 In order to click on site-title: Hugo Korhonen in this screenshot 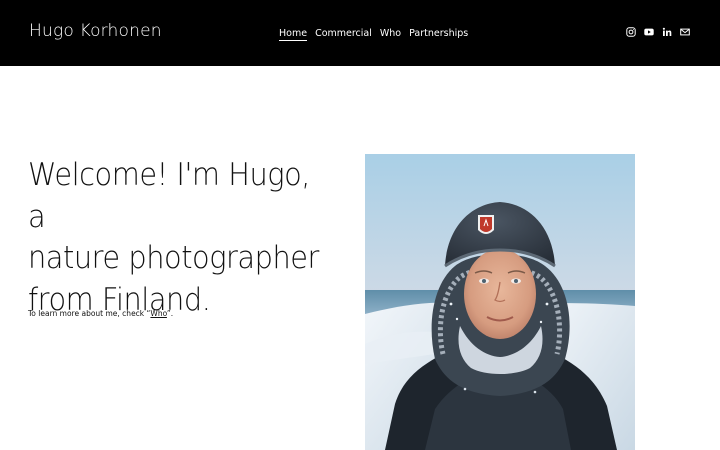, I will do `click(95, 31)`.